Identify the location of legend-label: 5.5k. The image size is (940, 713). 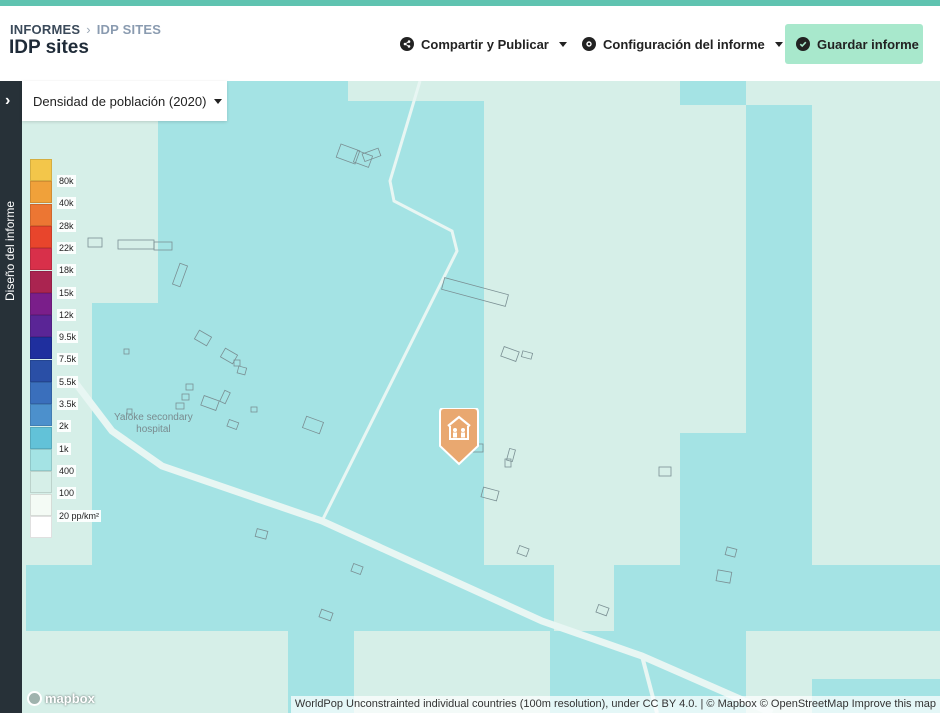
(68, 381).